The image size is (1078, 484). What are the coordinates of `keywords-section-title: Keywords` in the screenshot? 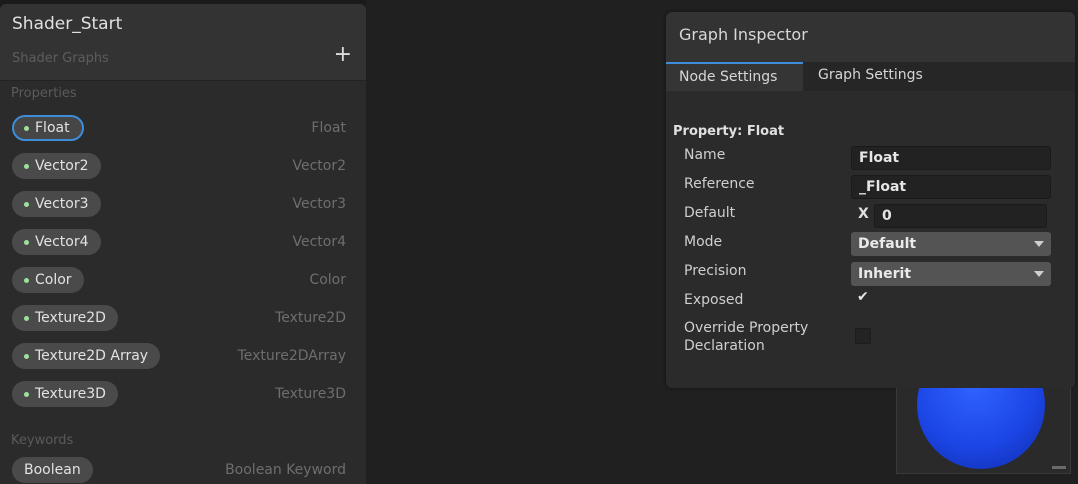 It's located at (42, 440).